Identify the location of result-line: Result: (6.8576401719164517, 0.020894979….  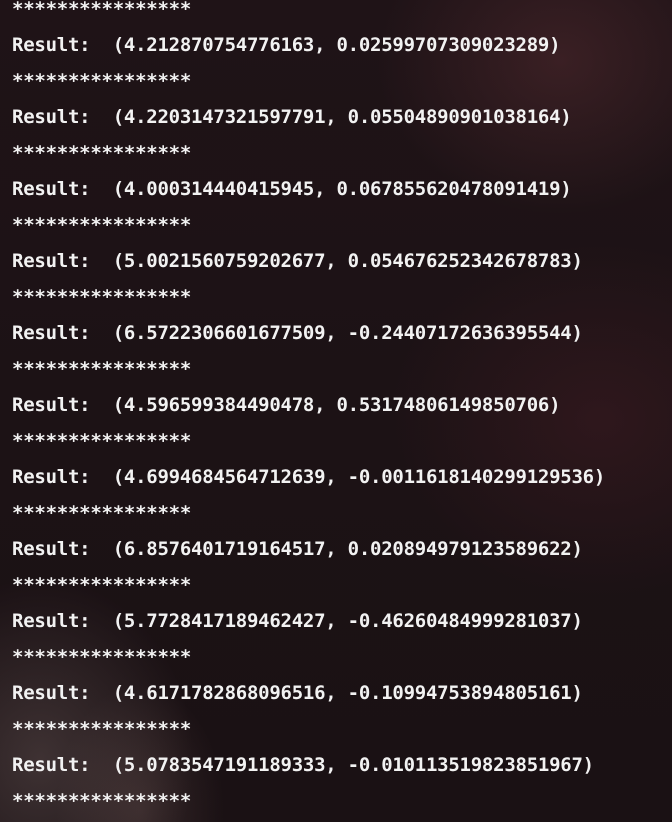
(297, 549).